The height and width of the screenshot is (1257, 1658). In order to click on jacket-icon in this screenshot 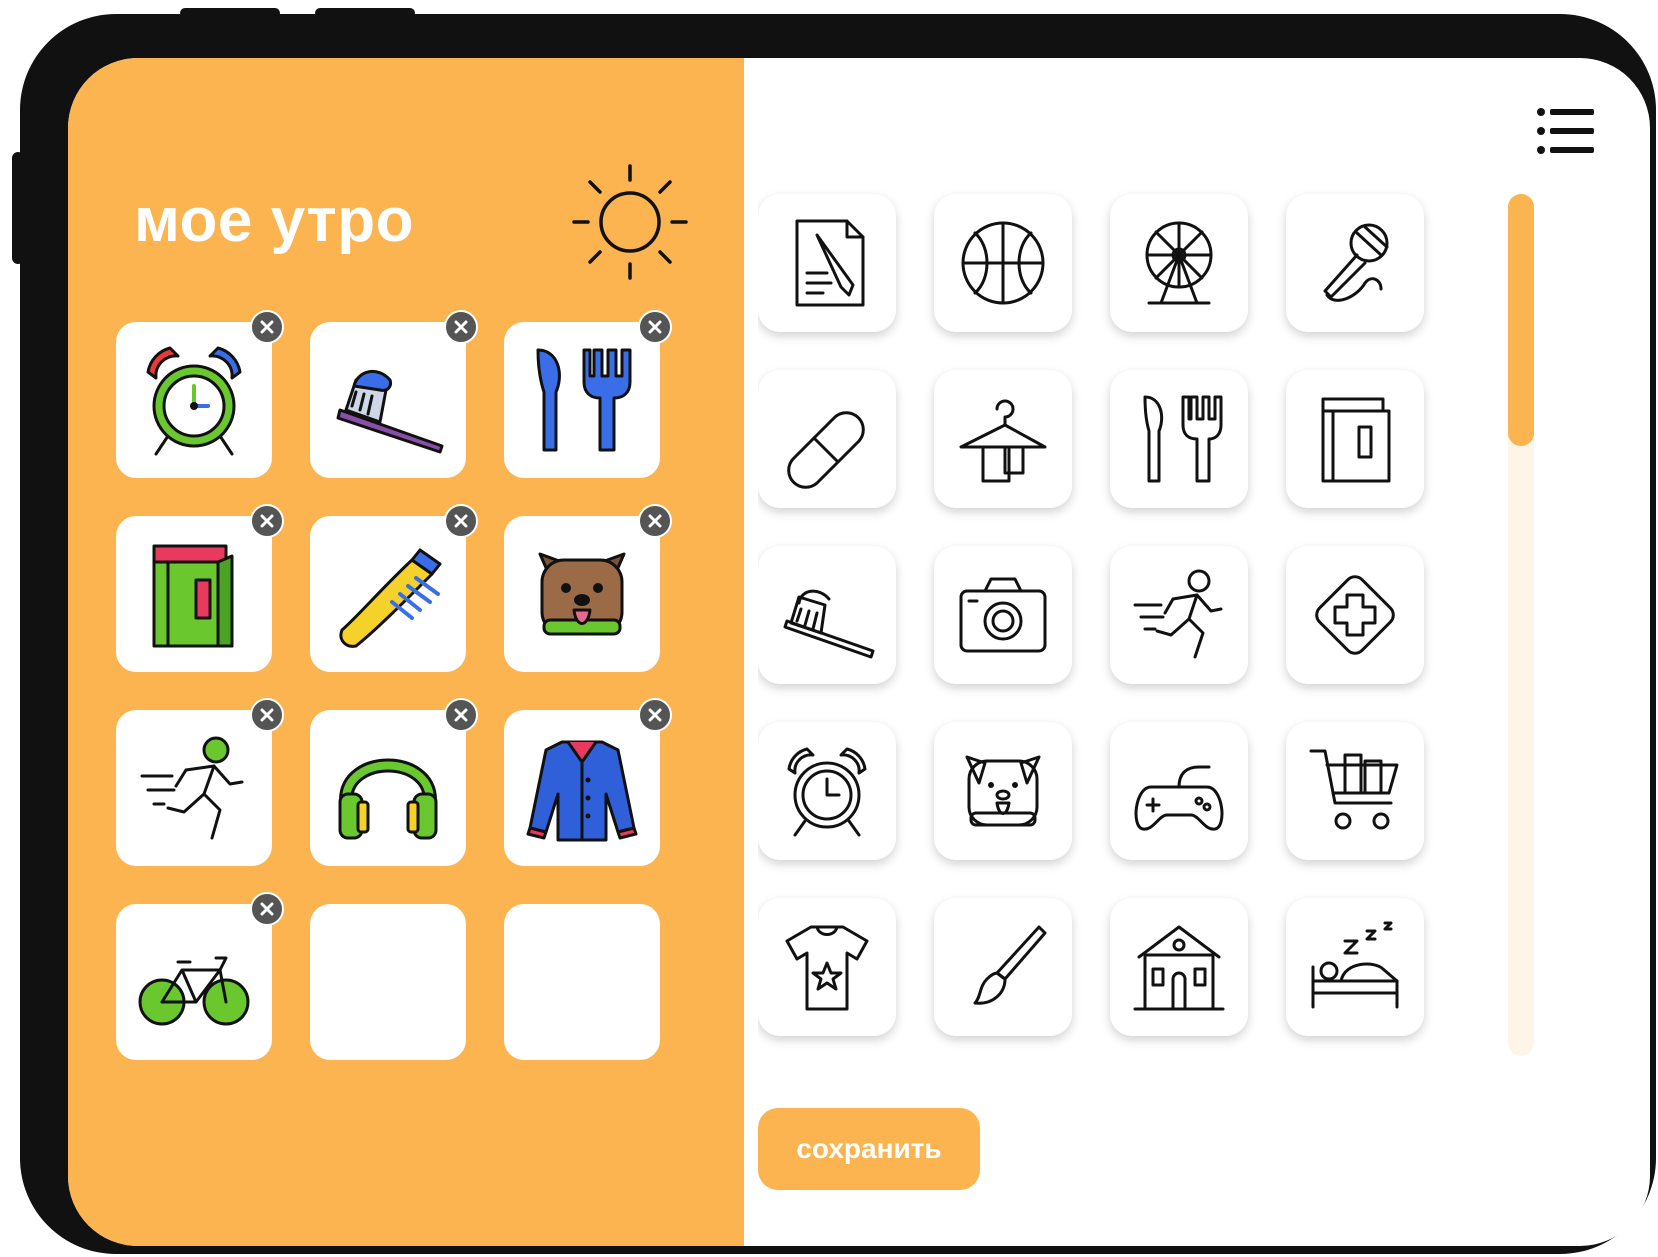, I will do `click(582, 791)`.